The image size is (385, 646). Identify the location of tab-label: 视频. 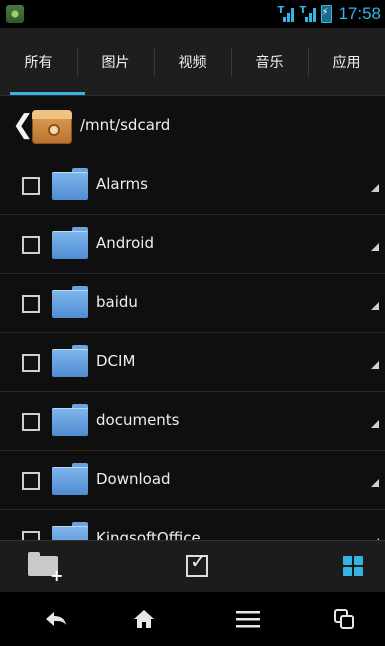
(192, 63).